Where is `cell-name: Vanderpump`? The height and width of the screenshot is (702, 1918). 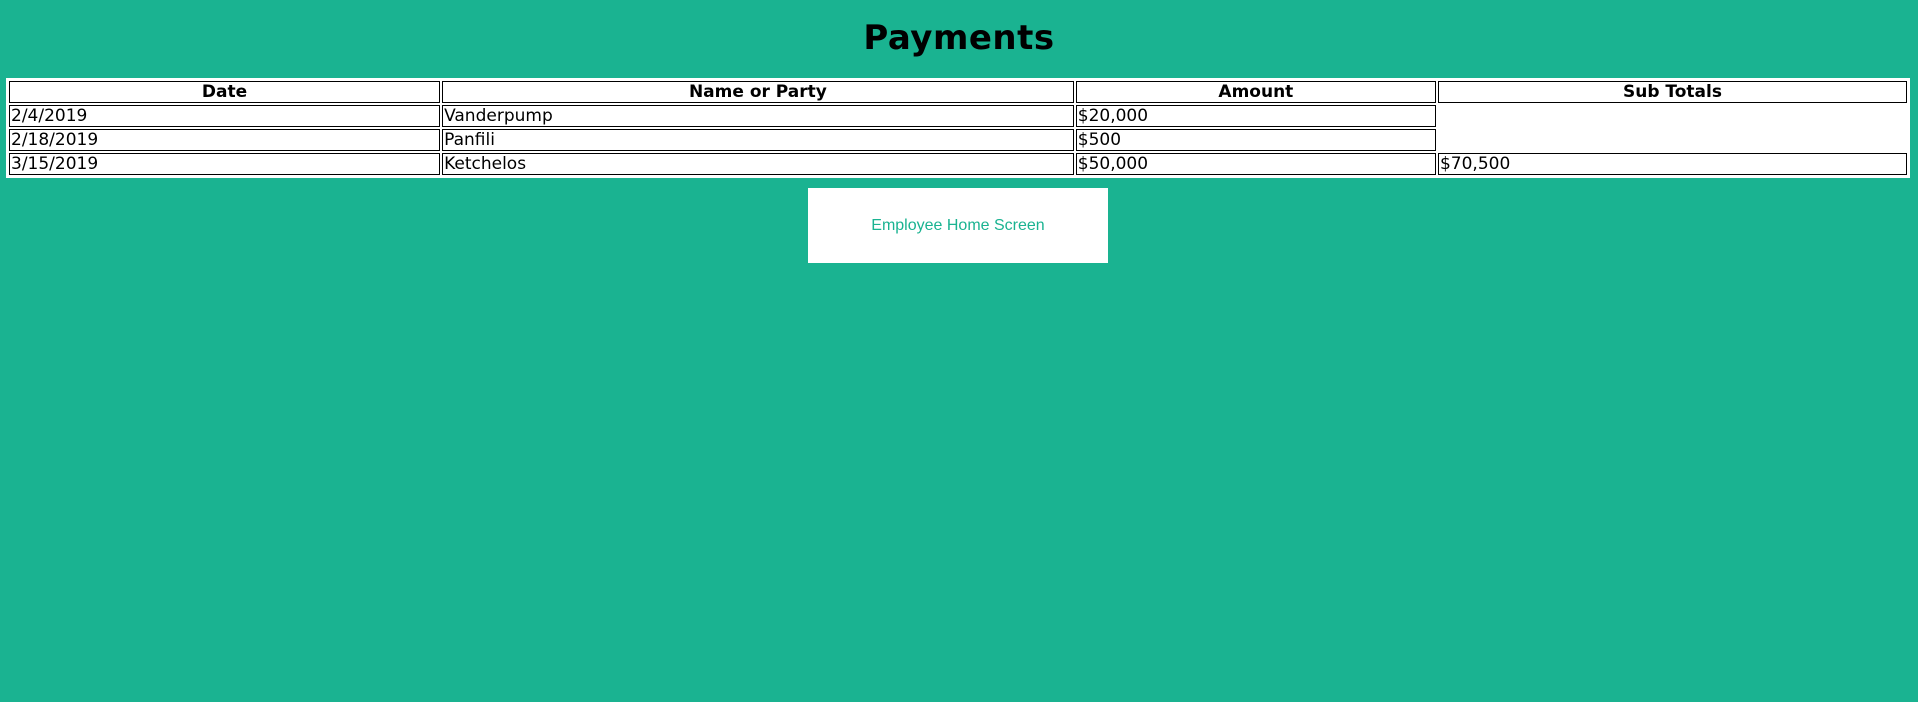 cell-name: Vanderpump is located at coordinates (758, 116).